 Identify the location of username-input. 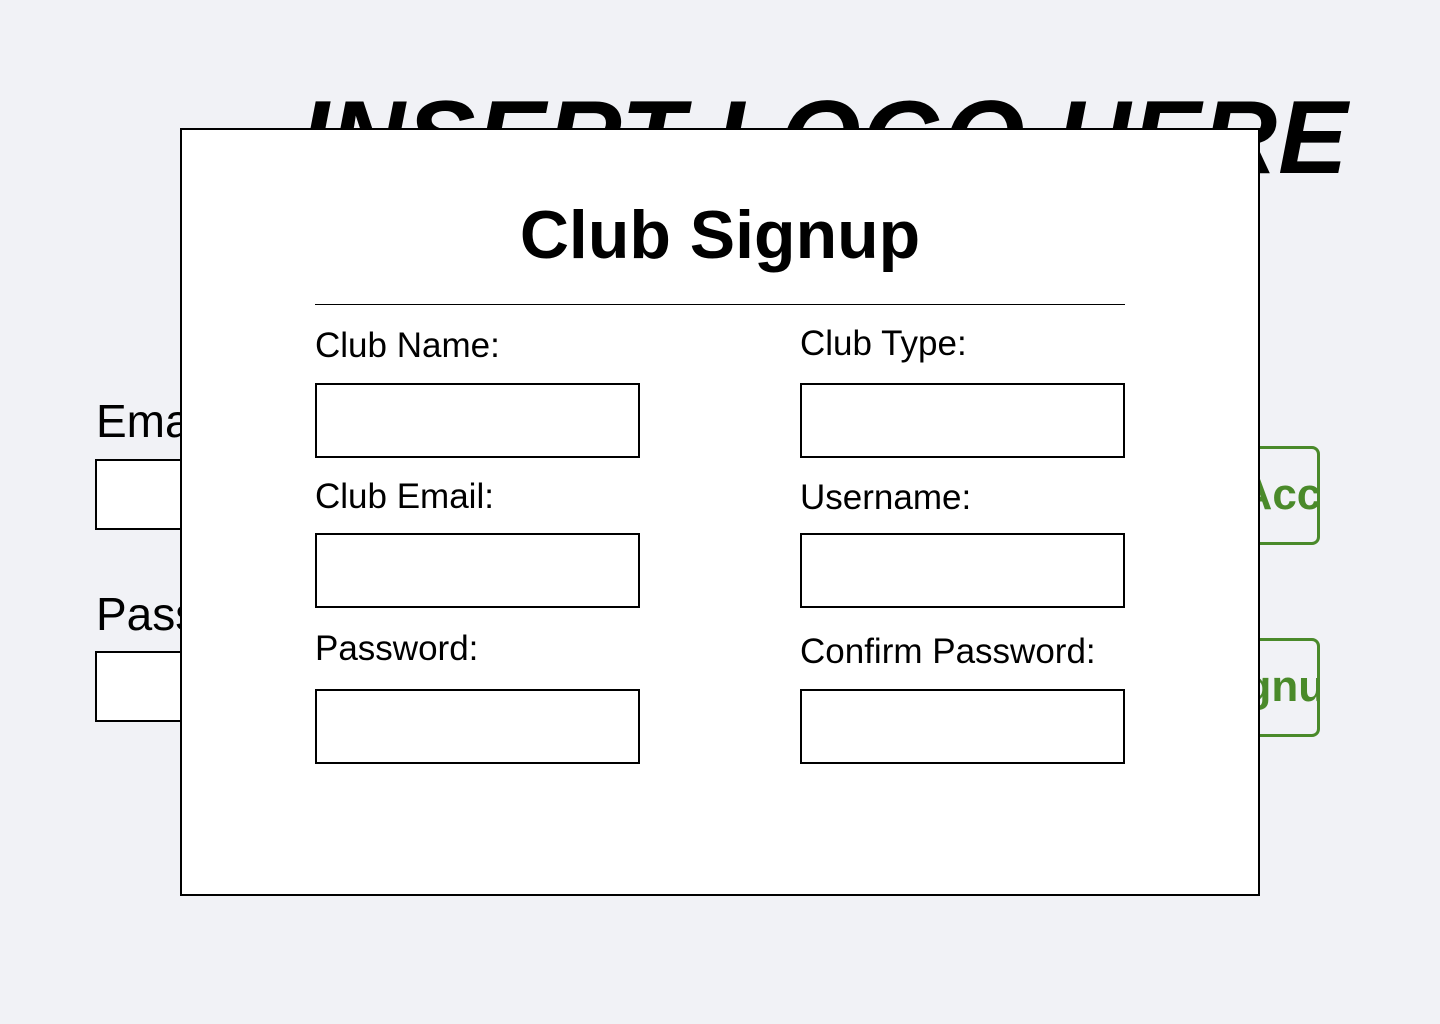
(962, 570).